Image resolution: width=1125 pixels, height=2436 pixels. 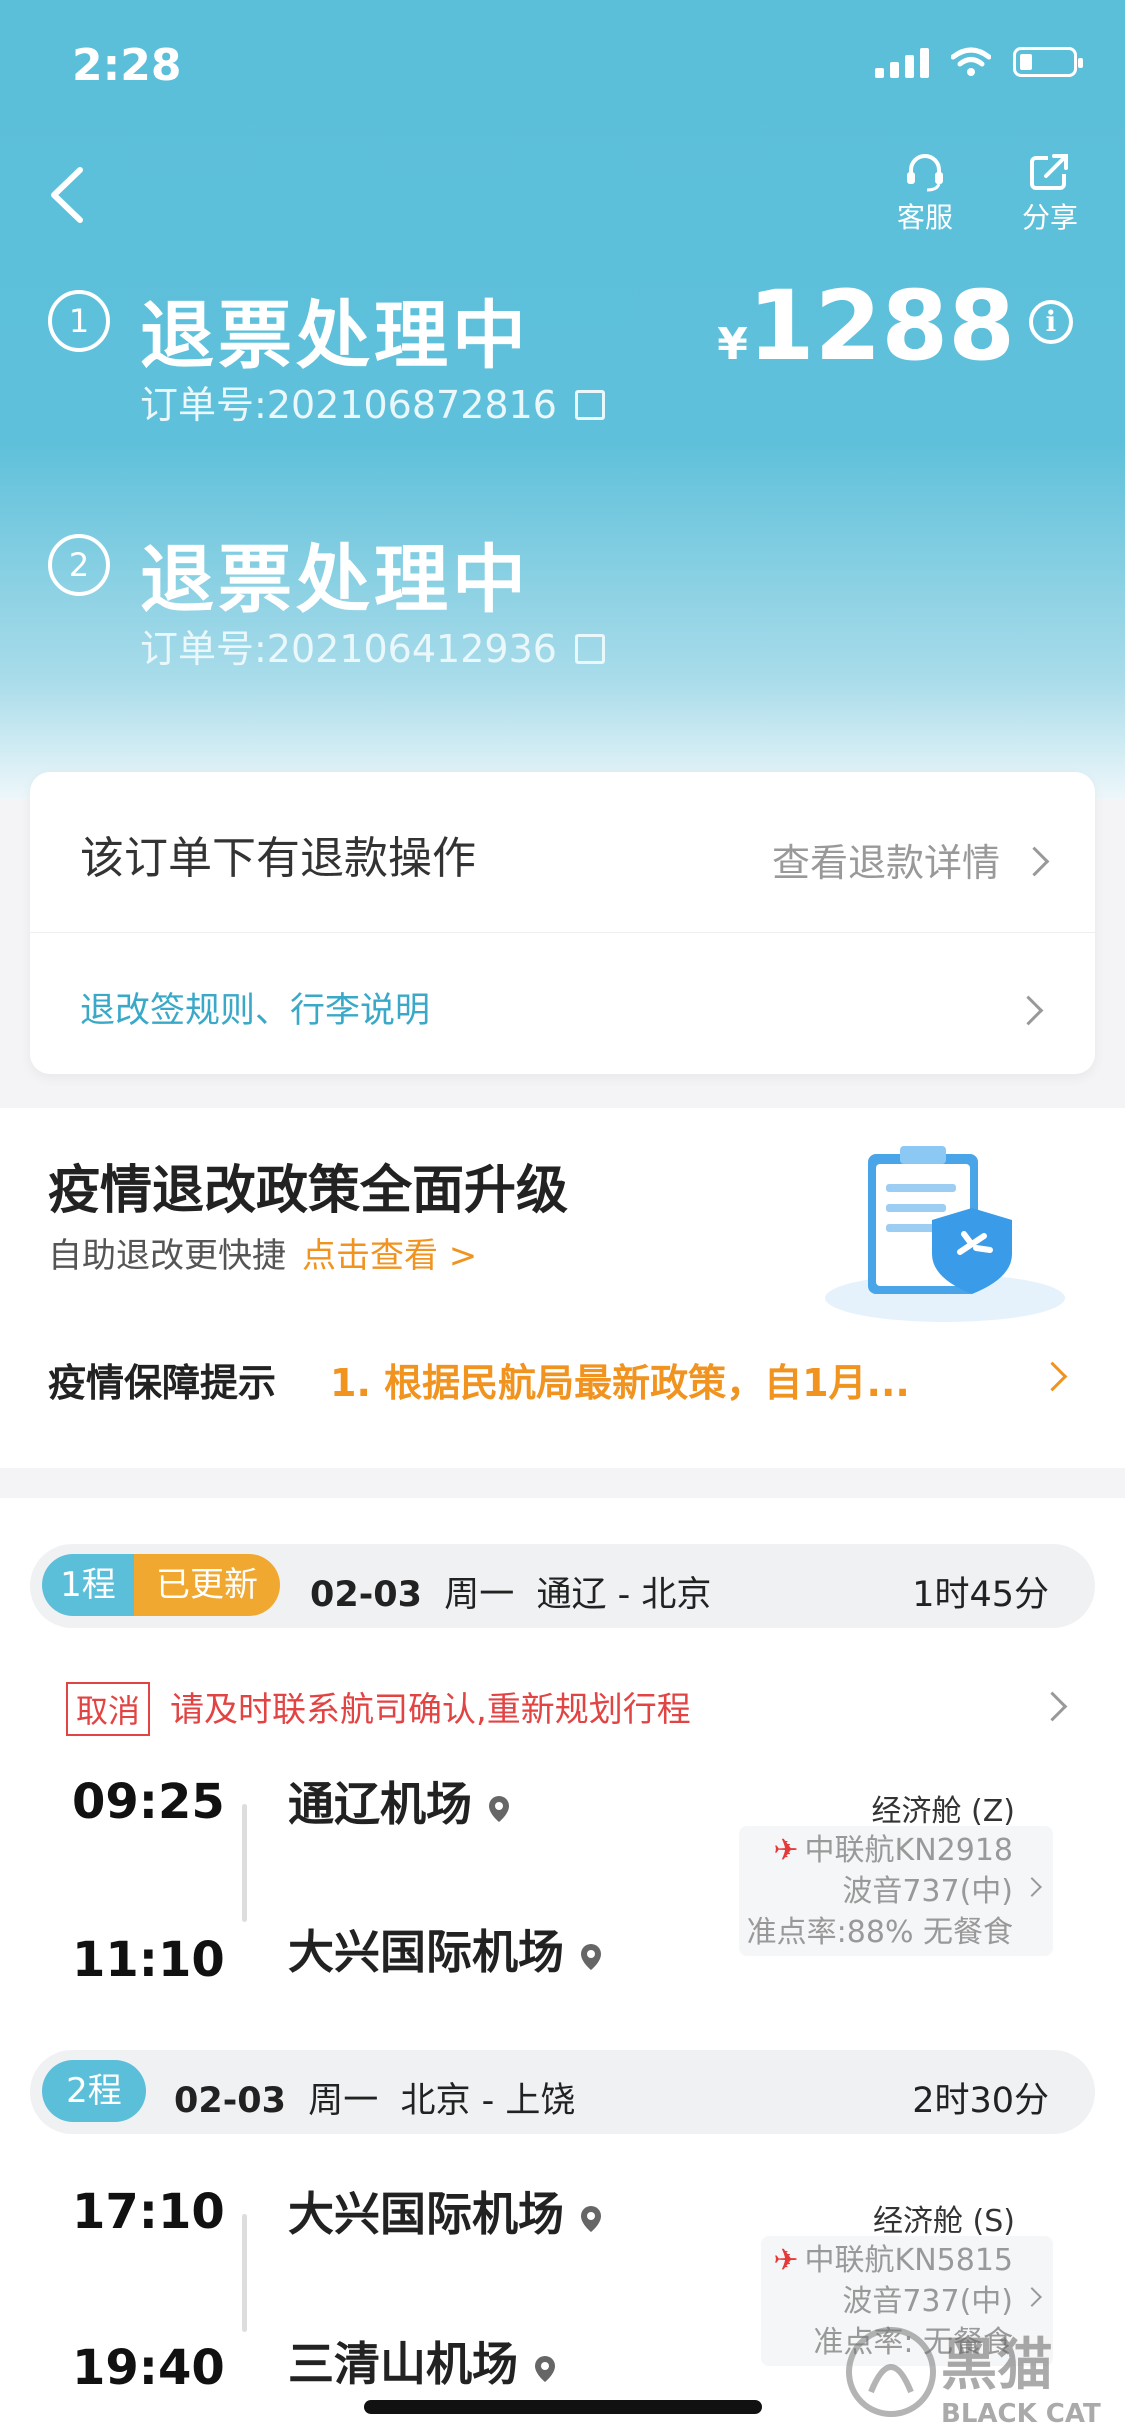 What do you see at coordinates (79, 321) in the screenshot?
I see `order-index-badge: 1` at bounding box center [79, 321].